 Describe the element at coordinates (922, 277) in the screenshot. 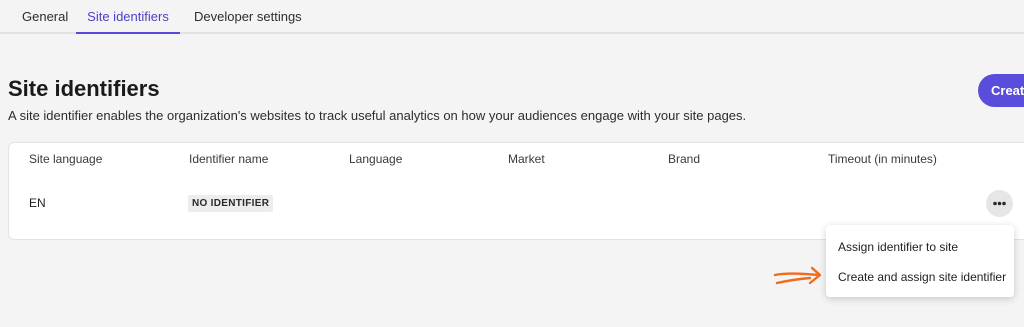

I see `menu-item-create-and-assign-identifier: Create and assign site identifier` at that location.